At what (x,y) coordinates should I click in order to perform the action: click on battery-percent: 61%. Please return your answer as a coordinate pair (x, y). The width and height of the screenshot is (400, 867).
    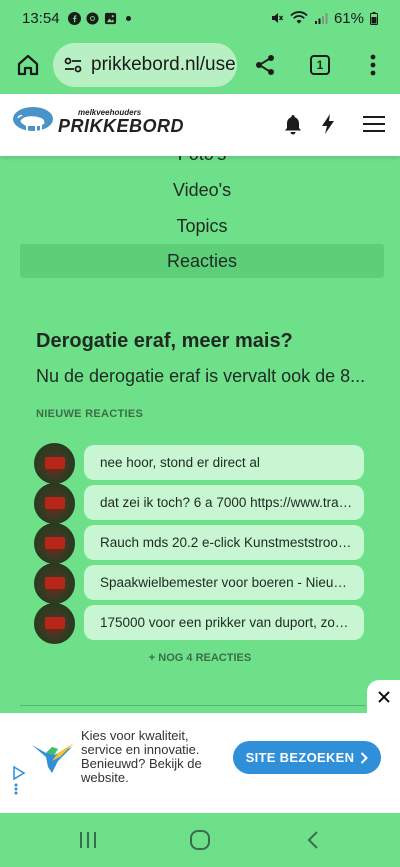
    Looking at the image, I should click on (348, 18).